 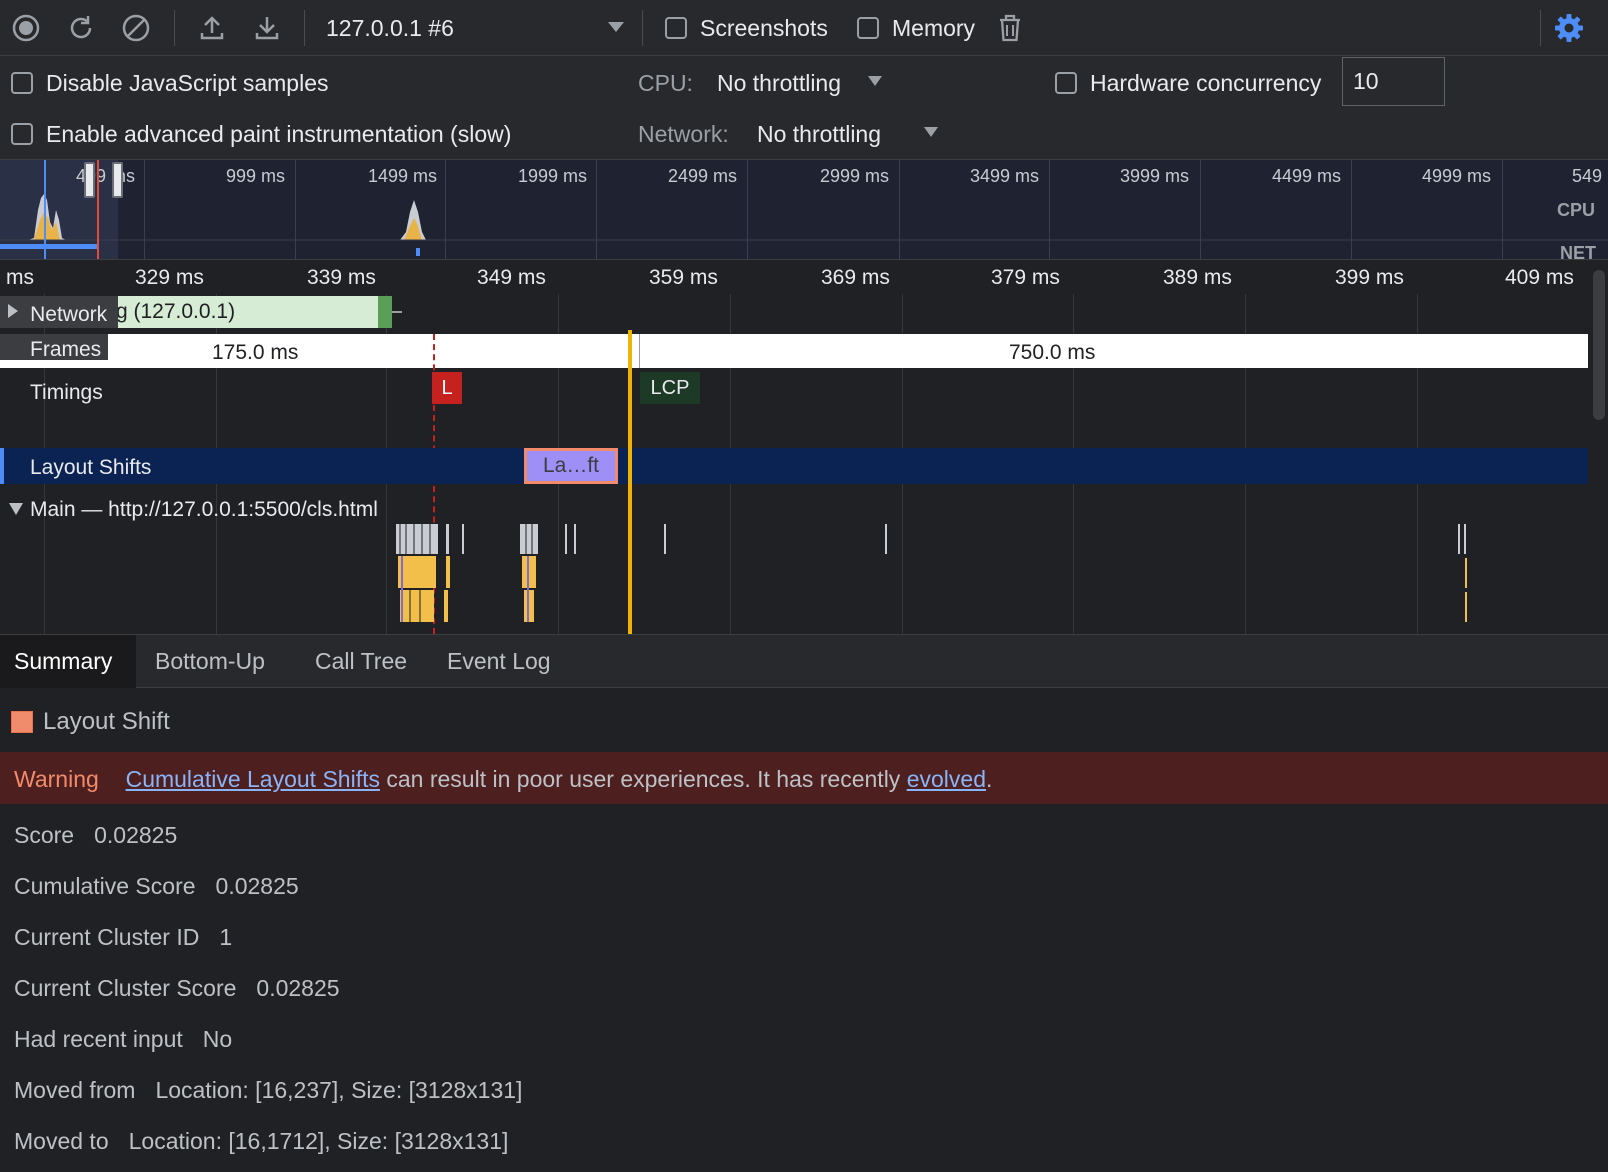 I want to click on garbage-collect-button, so click(x=1010, y=28).